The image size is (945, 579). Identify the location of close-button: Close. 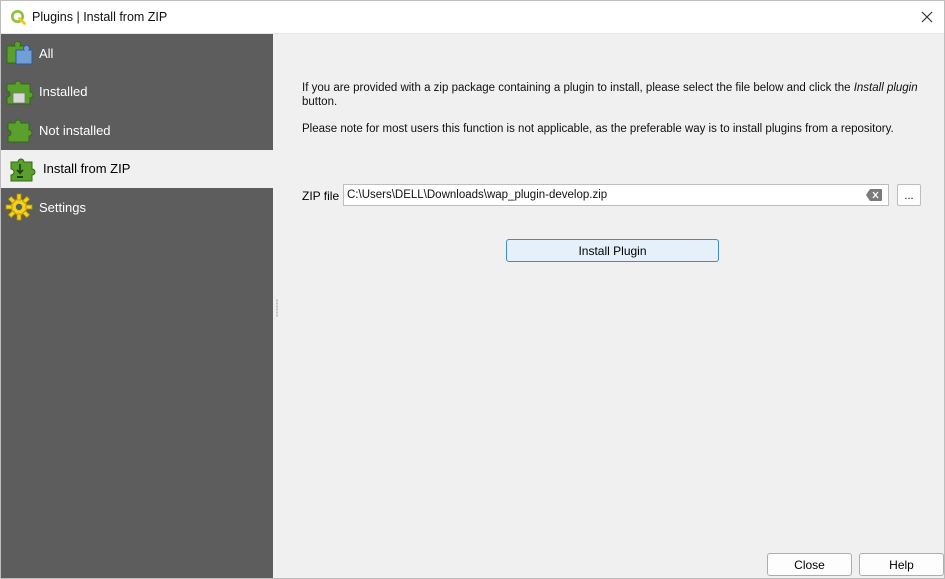
(809, 564).